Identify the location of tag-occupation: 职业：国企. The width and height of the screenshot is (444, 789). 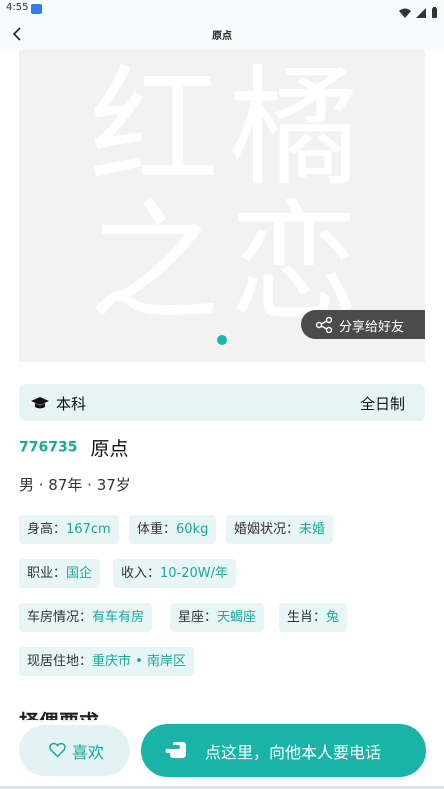
(60, 573).